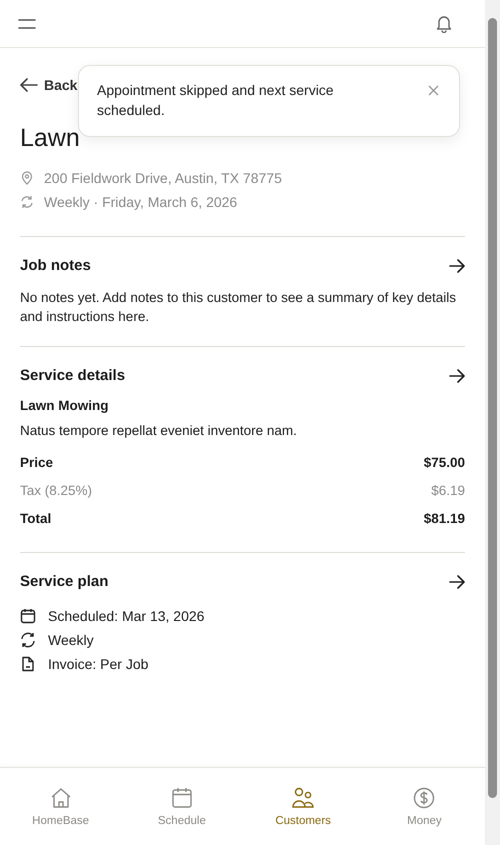 Image resolution: width=500 pixels, height=845 pixels. Describe the element at coordinates (126, 616) in the screenshot. I see `plan-detail: Scheduled: Mar 13, 2026` at that location.